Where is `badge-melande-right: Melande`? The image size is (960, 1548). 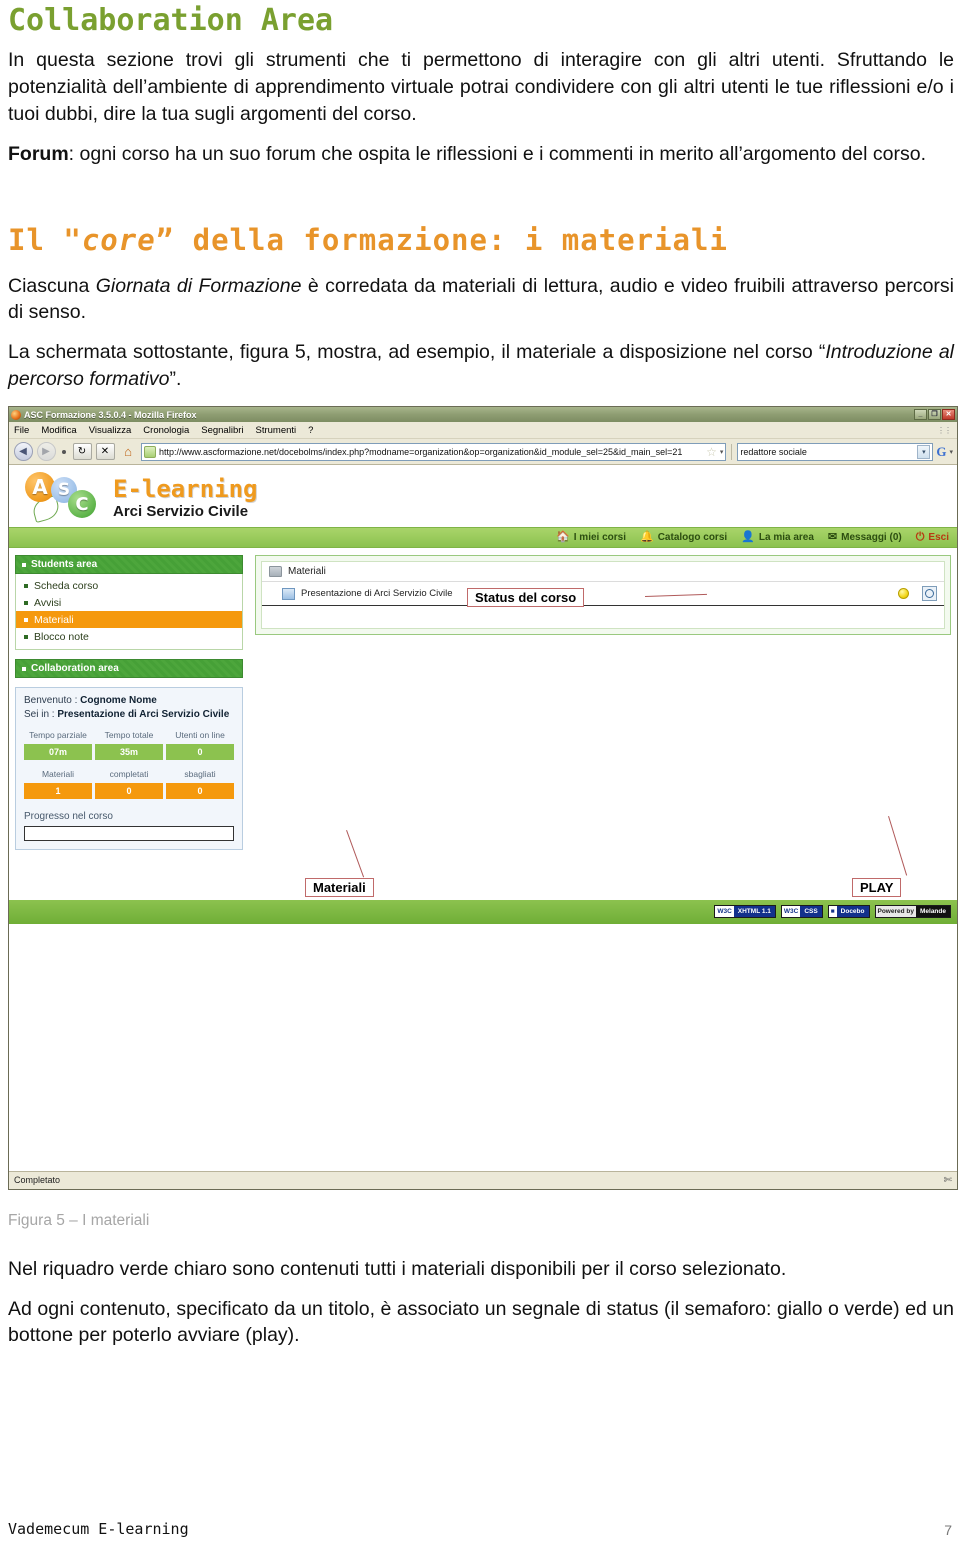
badge-melande-right: Melande is located at coordinates (932, 912).